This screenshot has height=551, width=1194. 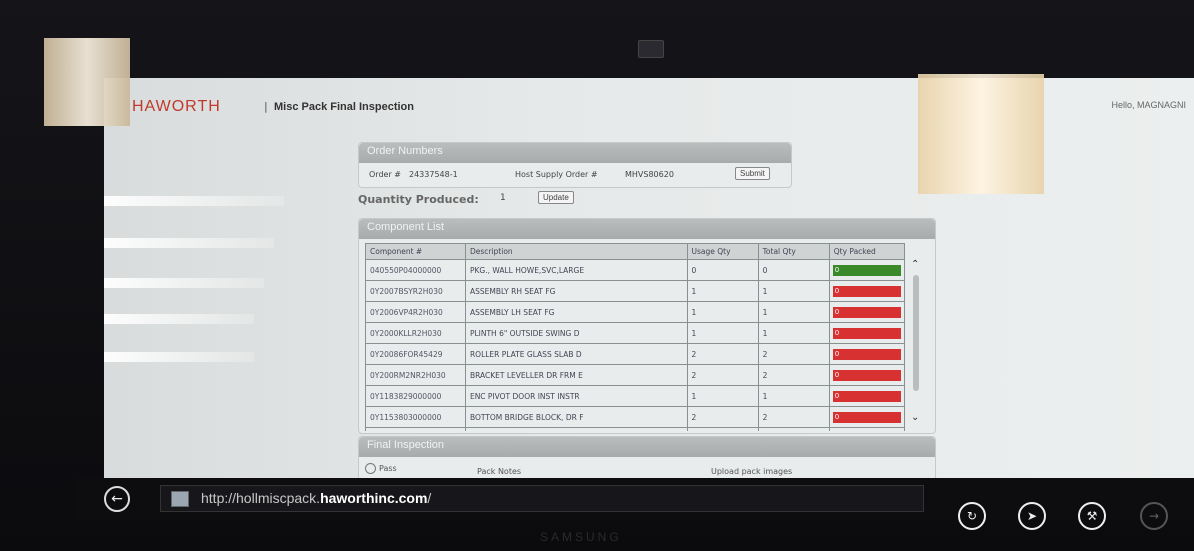 What do you see at coordinates (418, 199) in the screenshot?
I see `quantity-label: Quantity Produced:` at bounding box center [418, 199].